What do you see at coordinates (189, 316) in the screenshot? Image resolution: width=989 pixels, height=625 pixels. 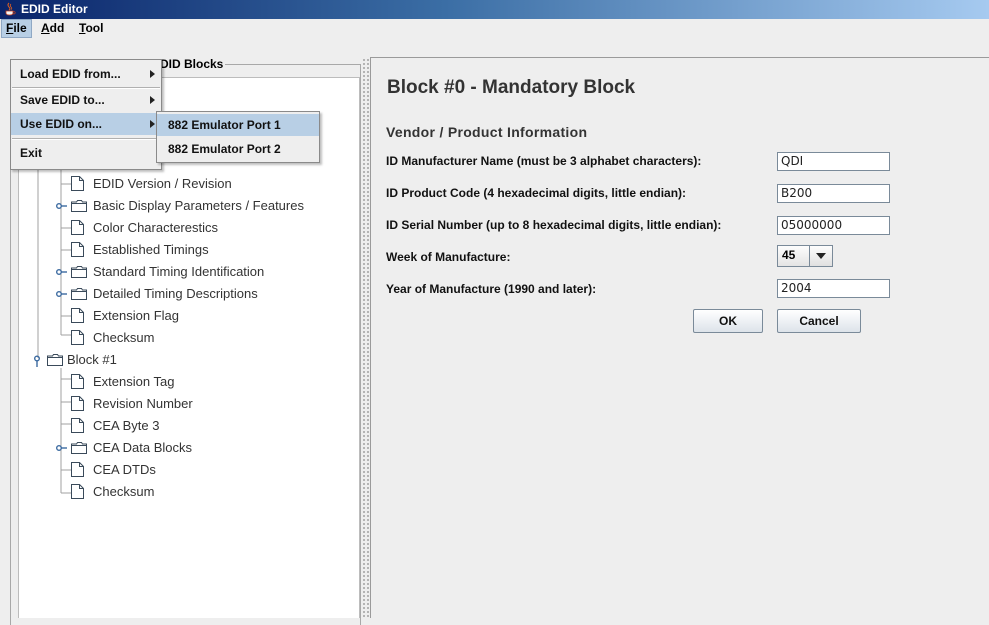 I see `tree-item: Extension Flag` at bounding box center [189, 316].